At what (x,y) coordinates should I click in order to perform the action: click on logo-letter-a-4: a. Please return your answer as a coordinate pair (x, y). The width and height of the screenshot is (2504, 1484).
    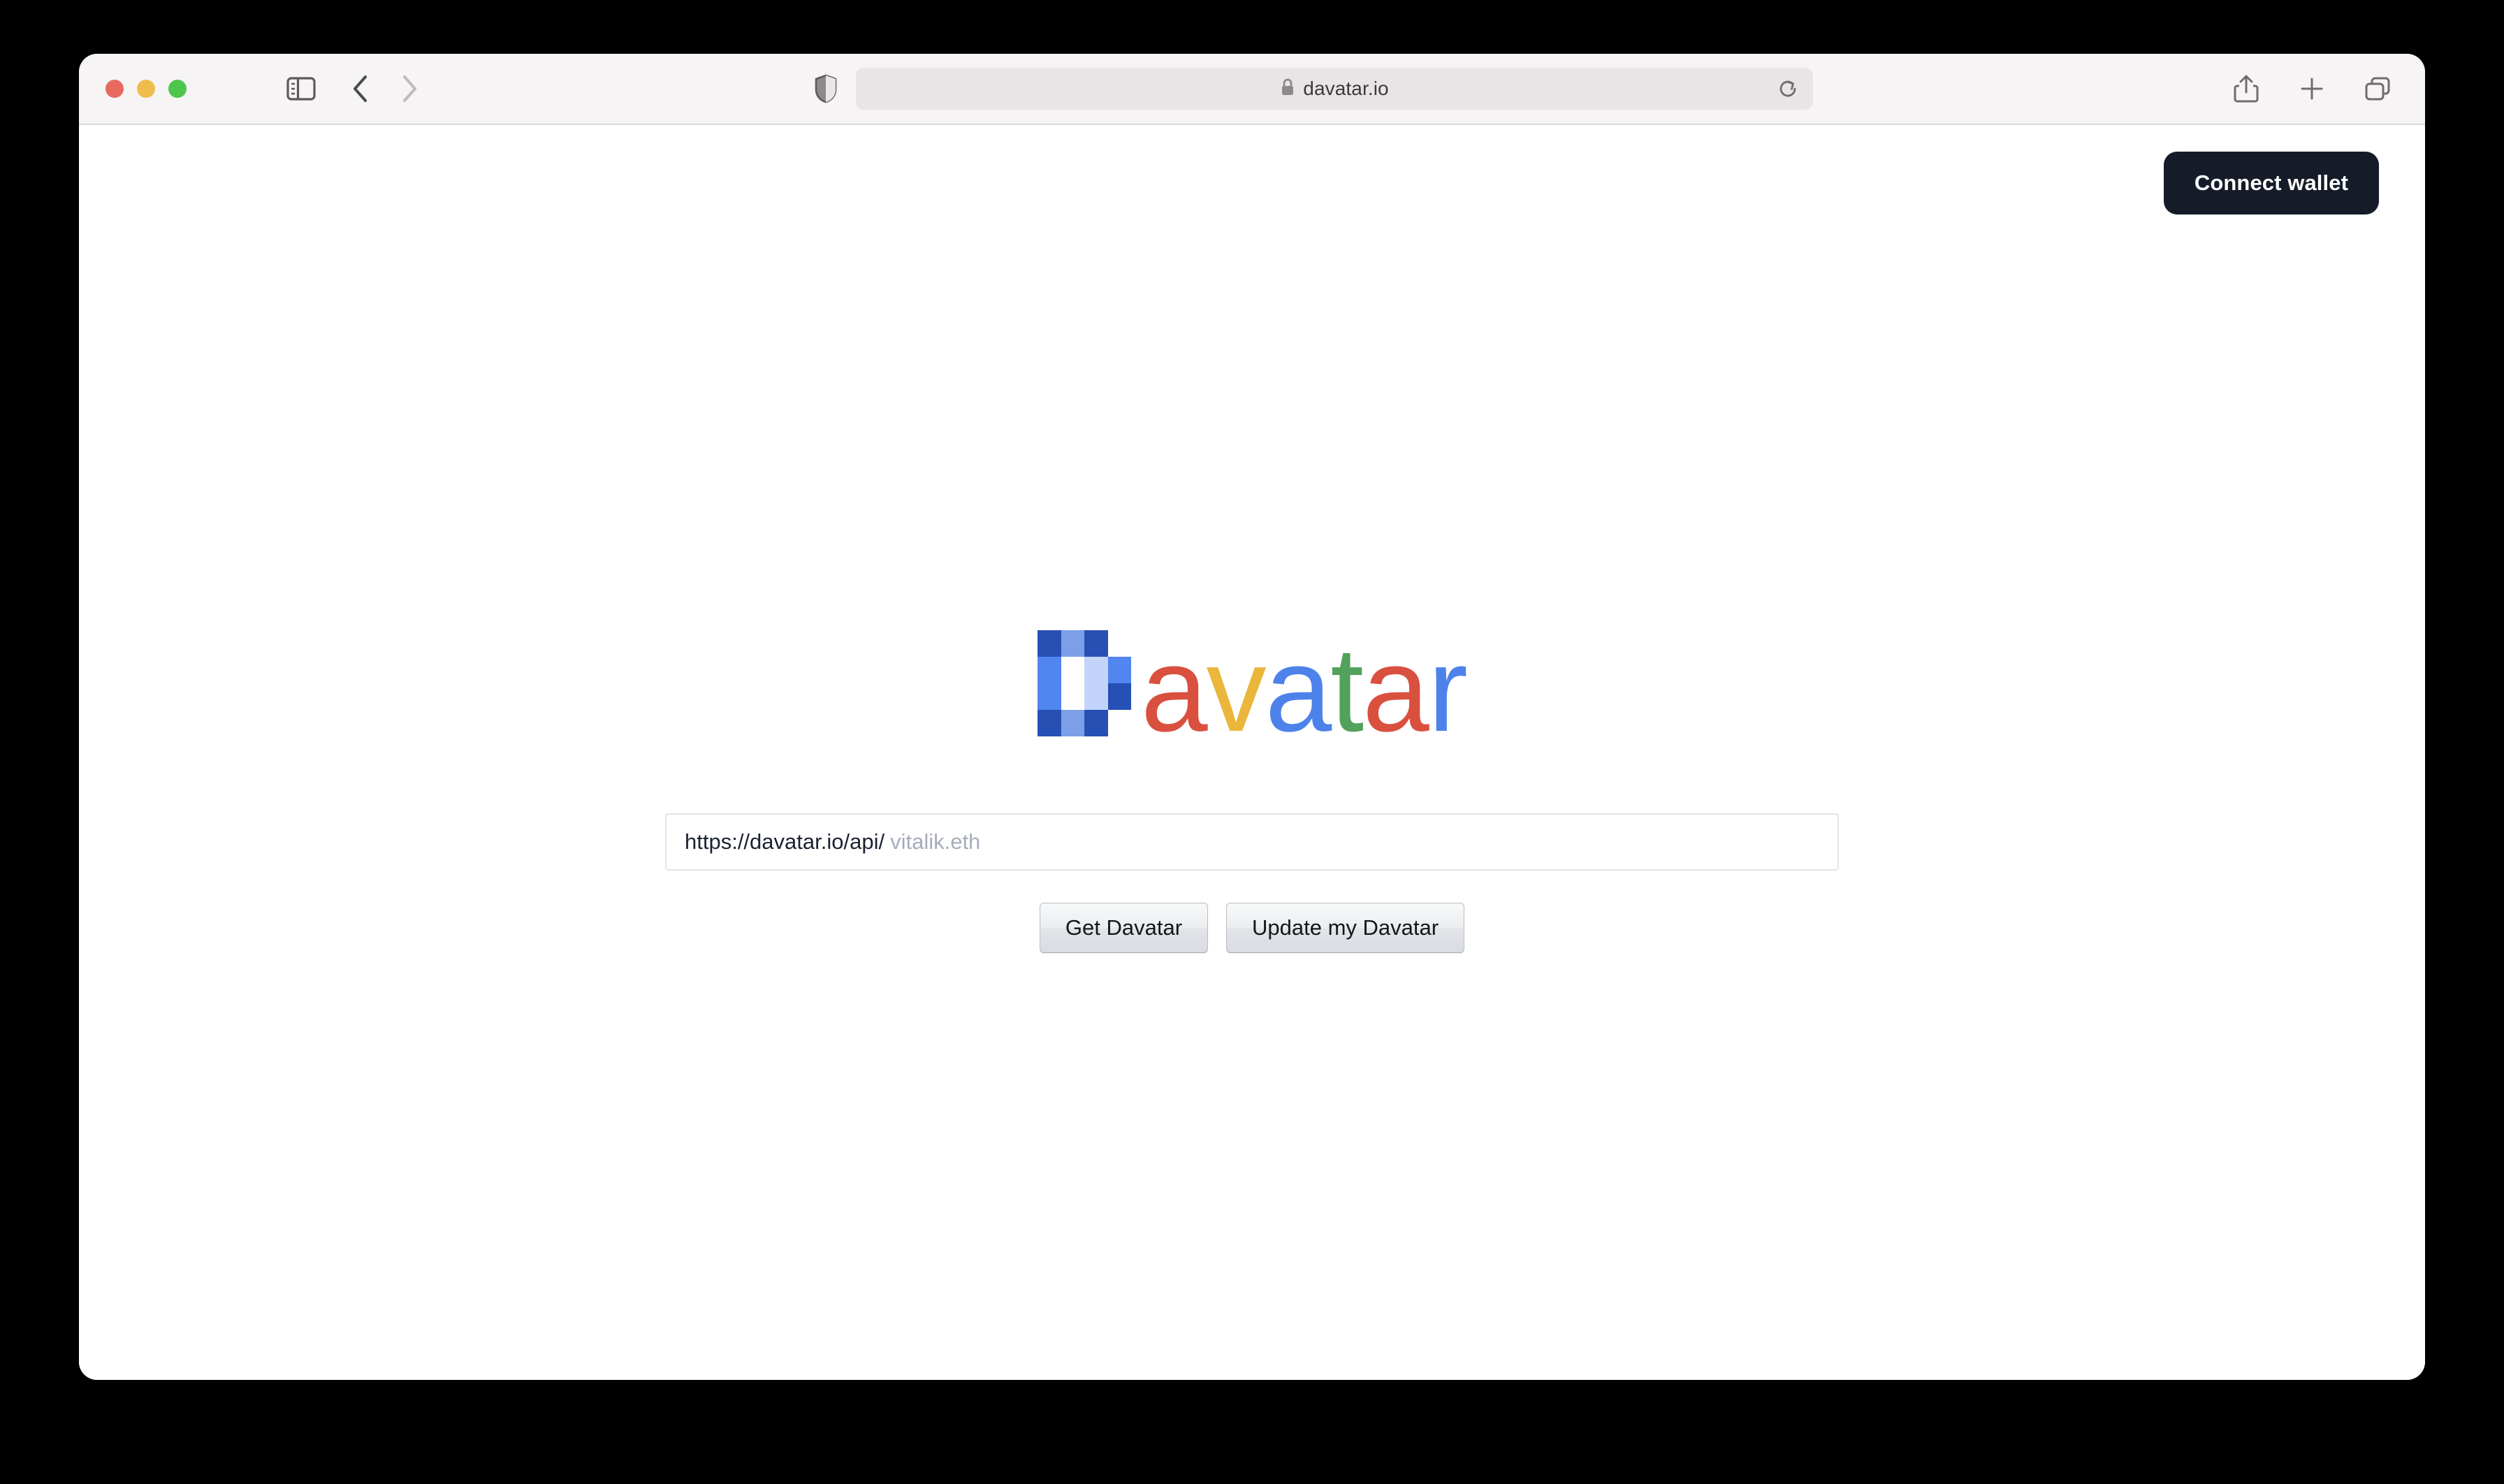
    Looking at the image, I should click on (1395, 689).